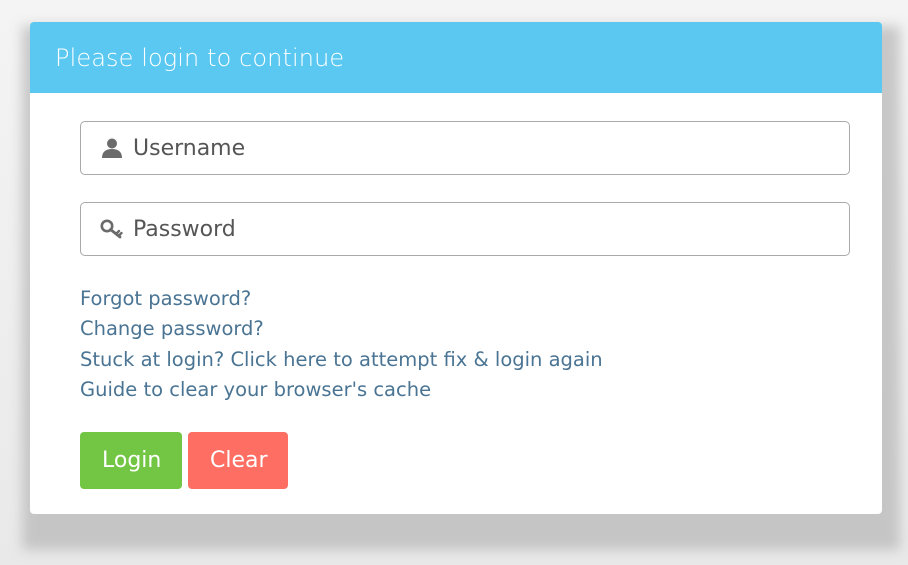 Image resolution: width=908 pixels, height=565 pixels. Describe the element at coordinates (341, 299) in the screenshot. I see `forgot-password-link: Forgot password?` at that location.